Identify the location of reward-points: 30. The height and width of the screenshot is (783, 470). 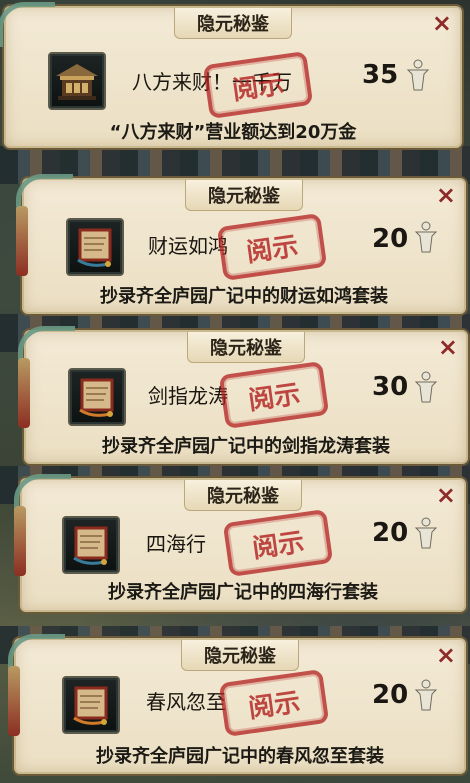
(390, 387).